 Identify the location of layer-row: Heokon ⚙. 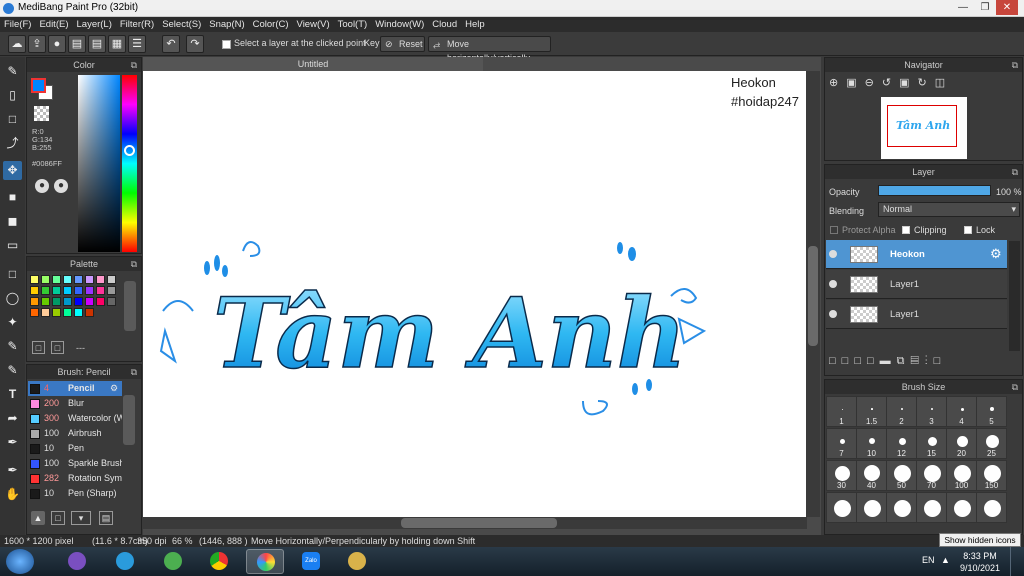
(916, 254).